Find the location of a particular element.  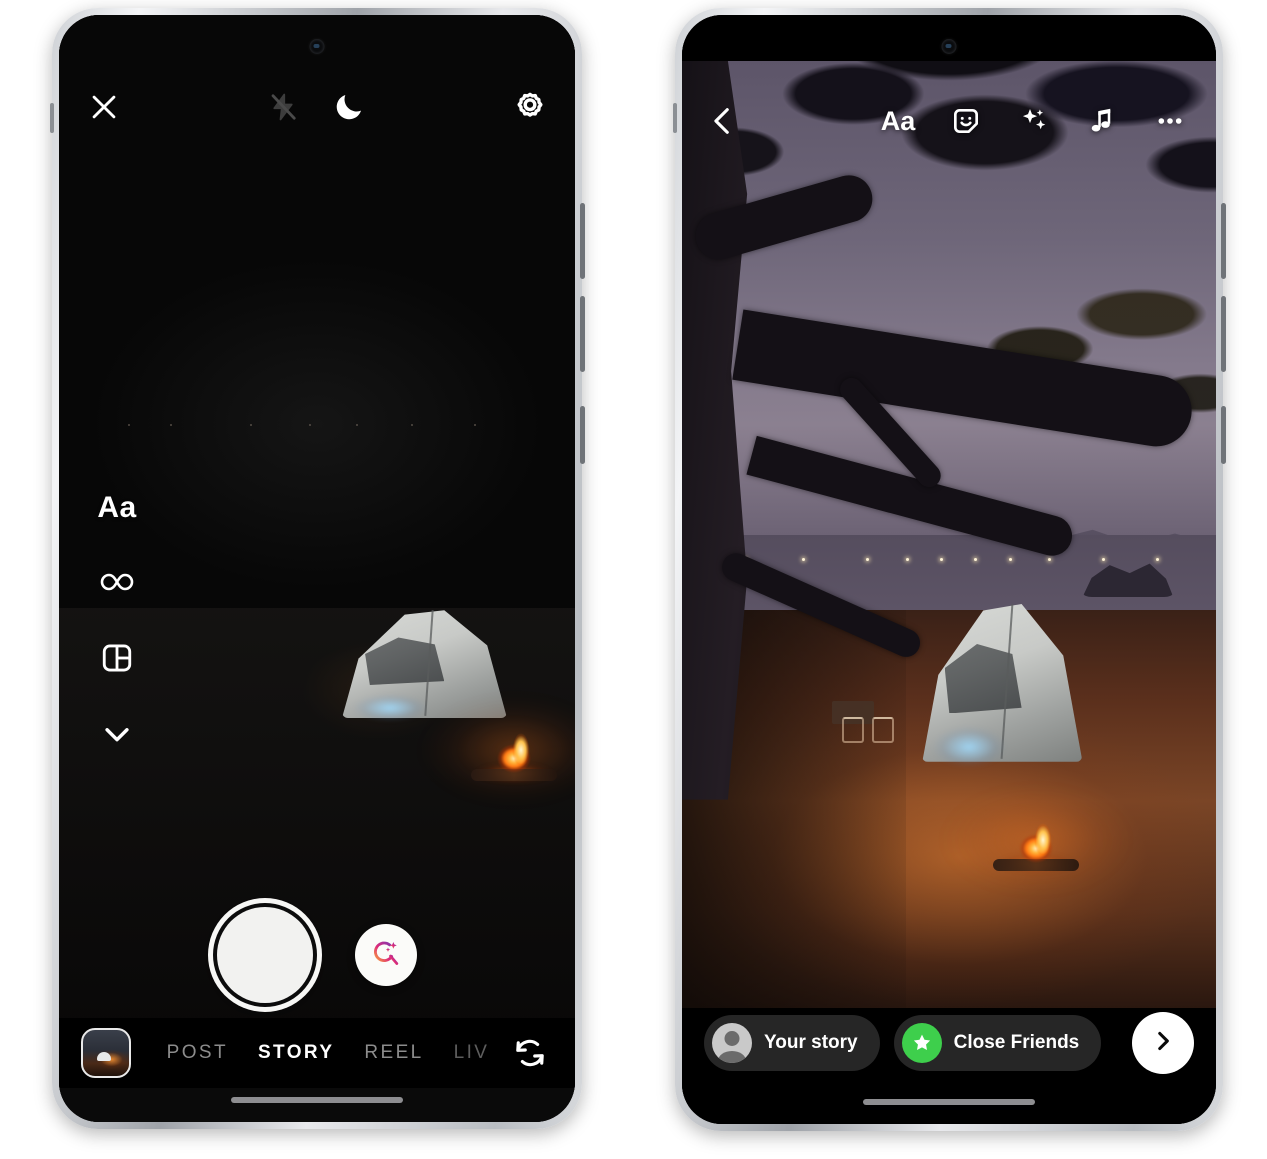

story-bottom-bar: Your story Close Friends is located at coordinates (949, 1043).